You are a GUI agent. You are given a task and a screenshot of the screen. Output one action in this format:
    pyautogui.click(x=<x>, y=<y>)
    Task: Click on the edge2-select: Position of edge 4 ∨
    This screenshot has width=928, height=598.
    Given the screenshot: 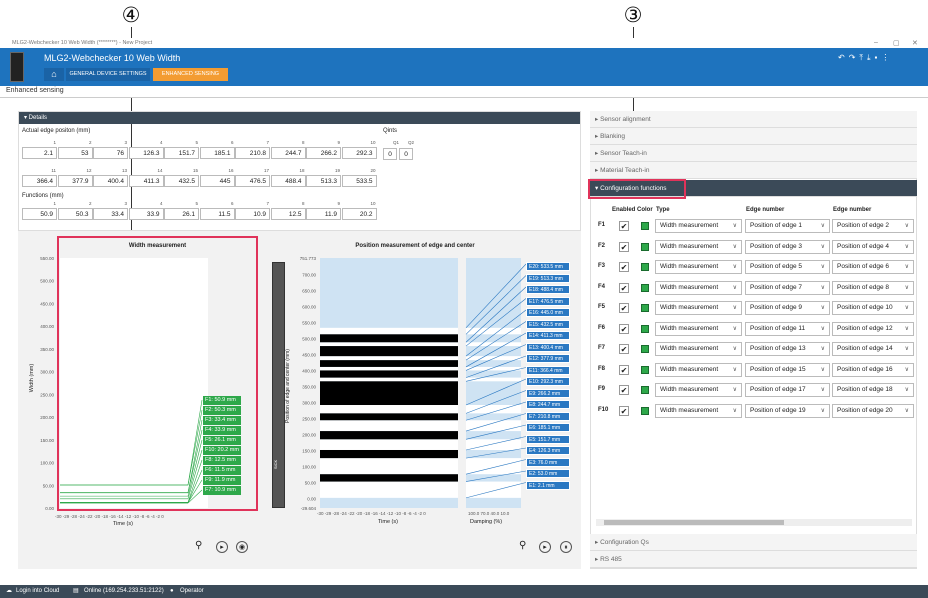 What is the action you would take?
    pyautogui.click(x=873, y=246)
    